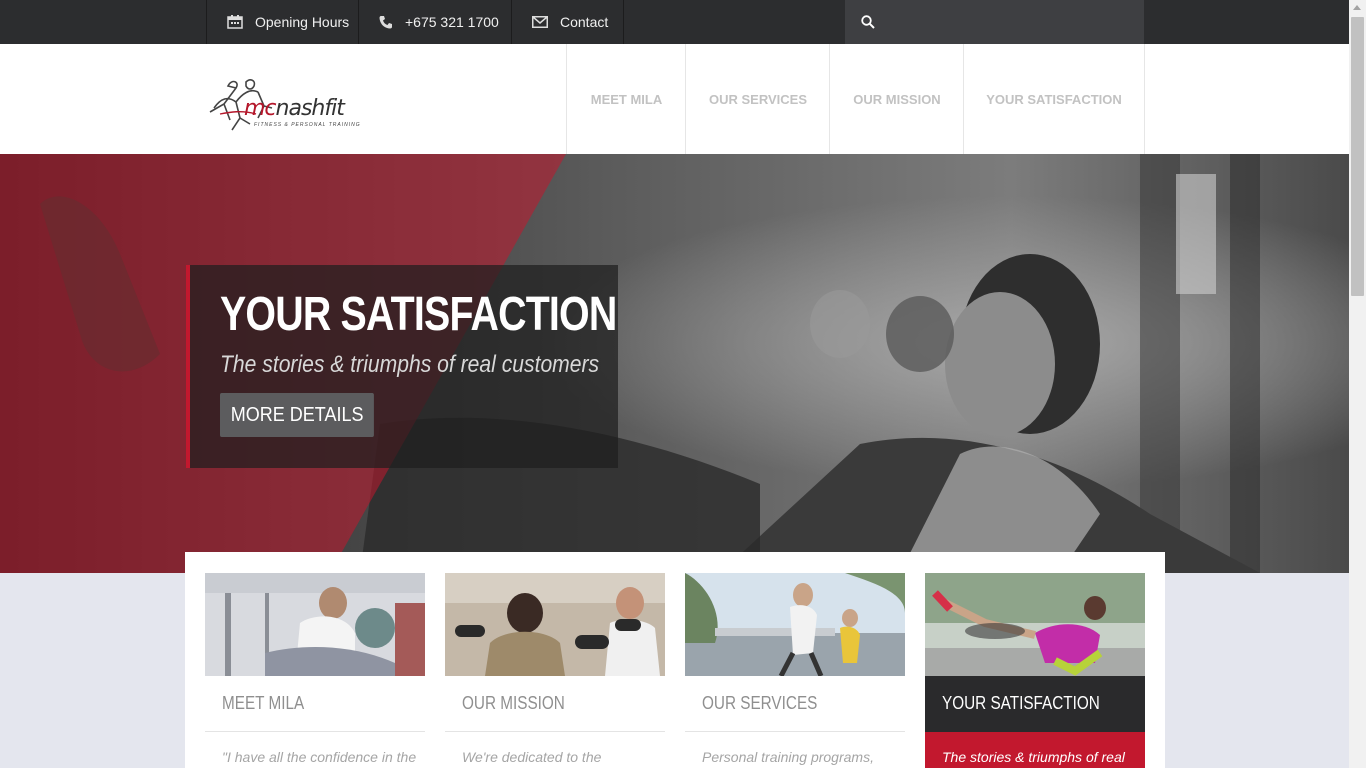 Image resolution: width=1366 pixels, height=768 pixels. I want to click on card-our-mission: OUR MISSION We're dedicated to the, so click(555, 670).